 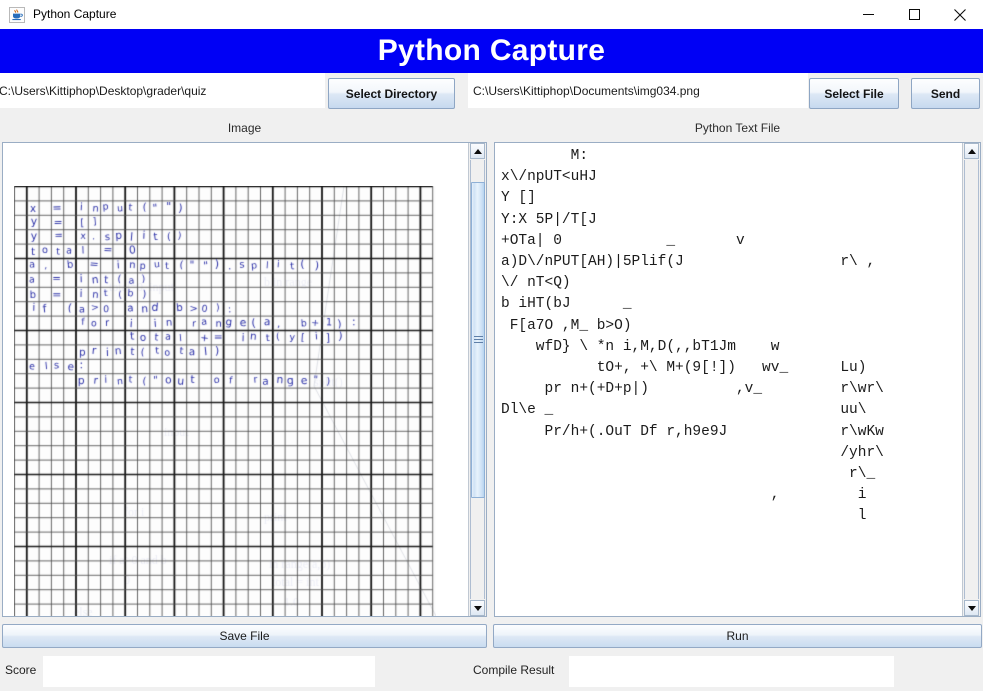 I want to click on scroll-grip-icon, so click(x=478, y=340).